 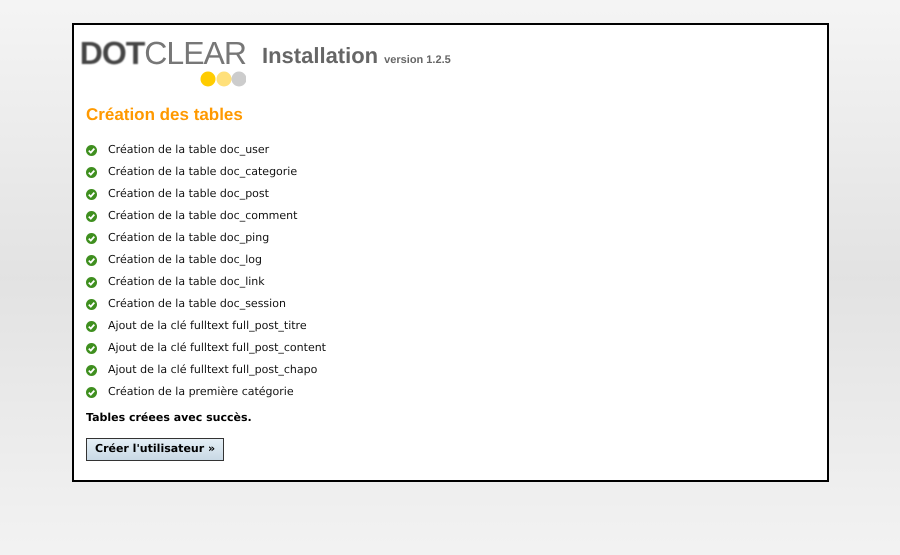 What do you see at coordinates (217, 348) in the screenshot?
I see `step-text: Ajout de la clé fulltext full_post_content` at bounding box center [217, 348].